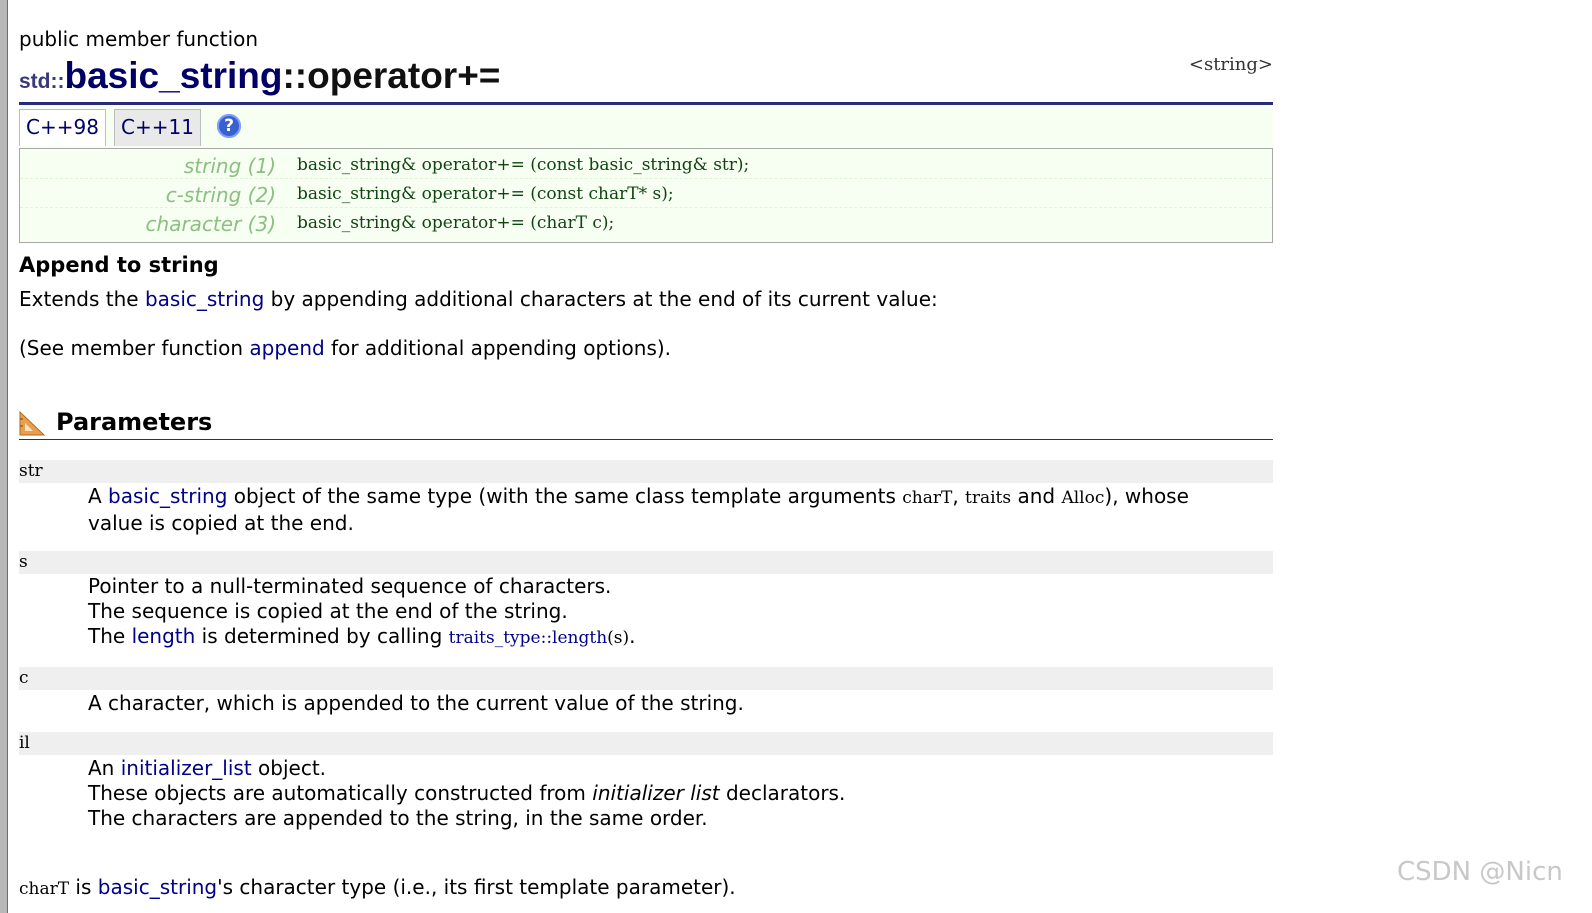 The width and height of the screenshot is (1592, 913). Describe the element at coordinates (82, 299) in the screenshot. I see `text: Extends the` at that location.